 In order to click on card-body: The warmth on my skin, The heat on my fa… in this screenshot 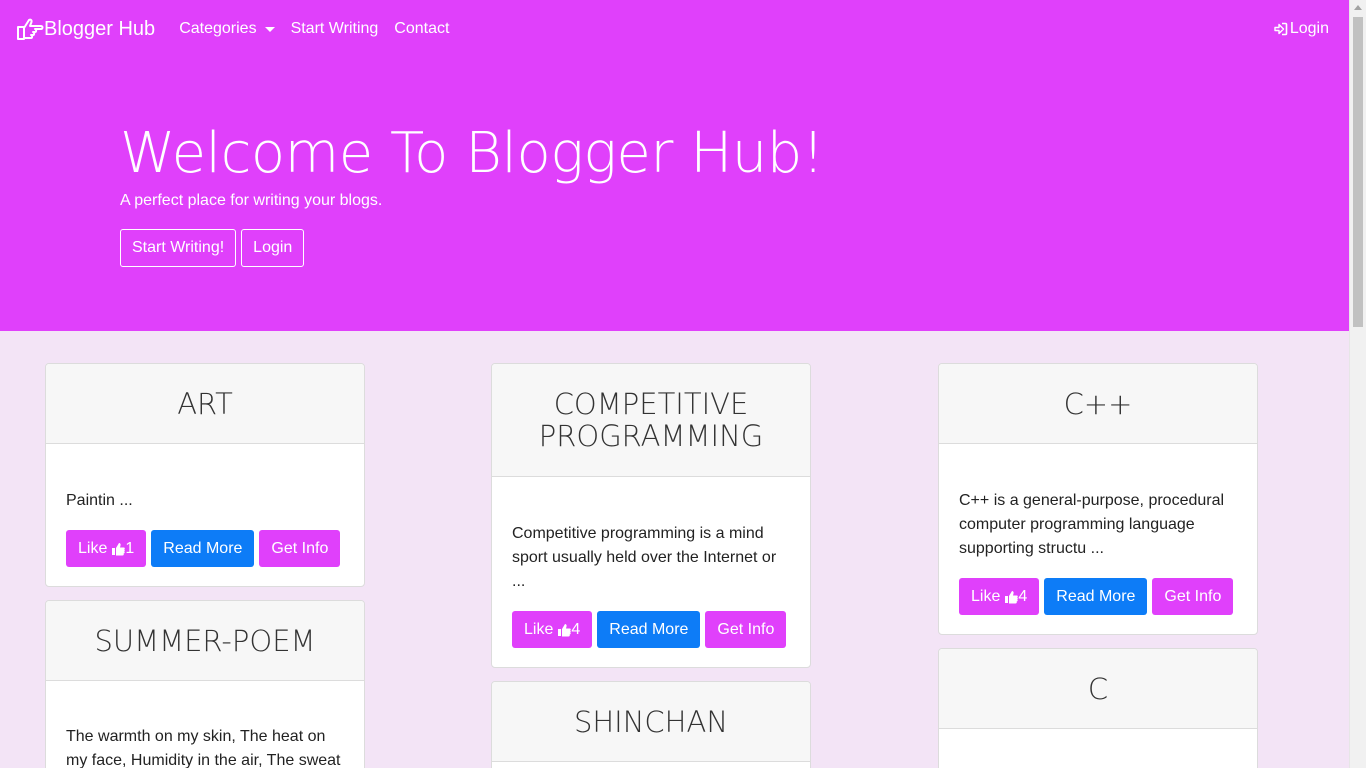, I will do `click(205, 746)`.